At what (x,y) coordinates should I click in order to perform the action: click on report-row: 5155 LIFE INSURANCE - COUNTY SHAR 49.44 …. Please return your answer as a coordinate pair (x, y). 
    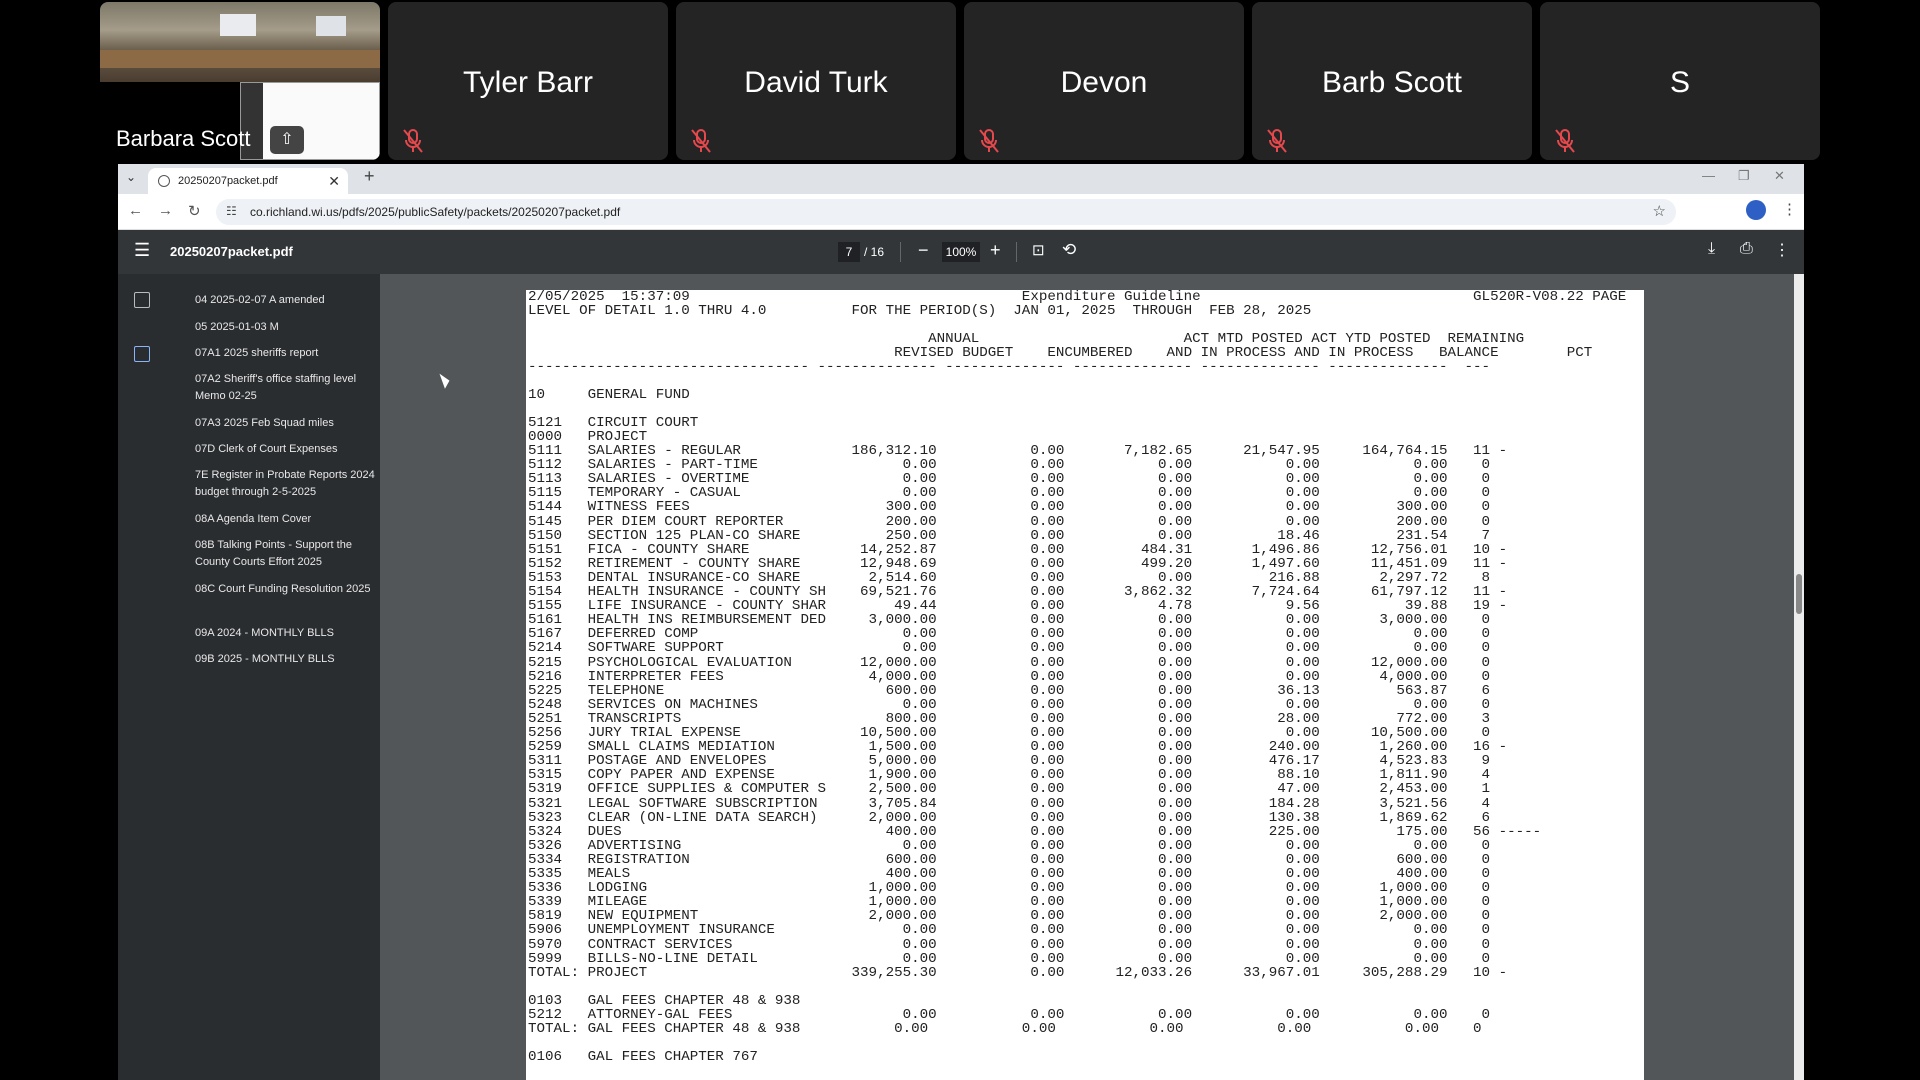
    Looking at the image, I should click on (1018, 606).